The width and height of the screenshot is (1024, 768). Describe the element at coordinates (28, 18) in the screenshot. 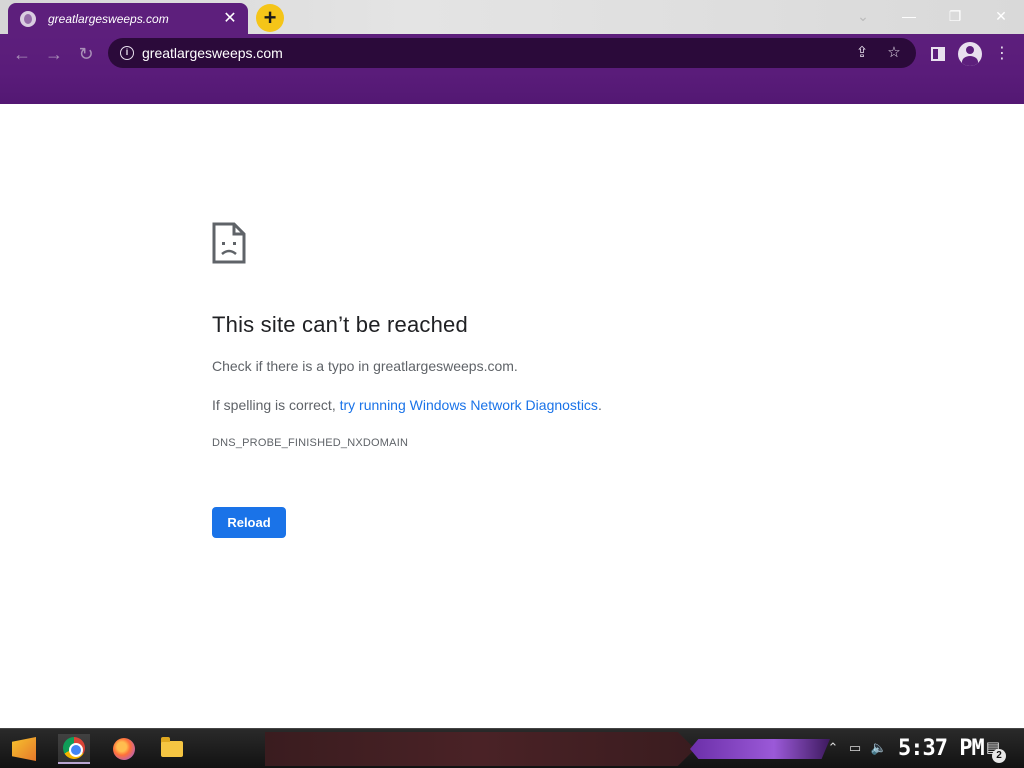

I see `globe-icon` at that location.